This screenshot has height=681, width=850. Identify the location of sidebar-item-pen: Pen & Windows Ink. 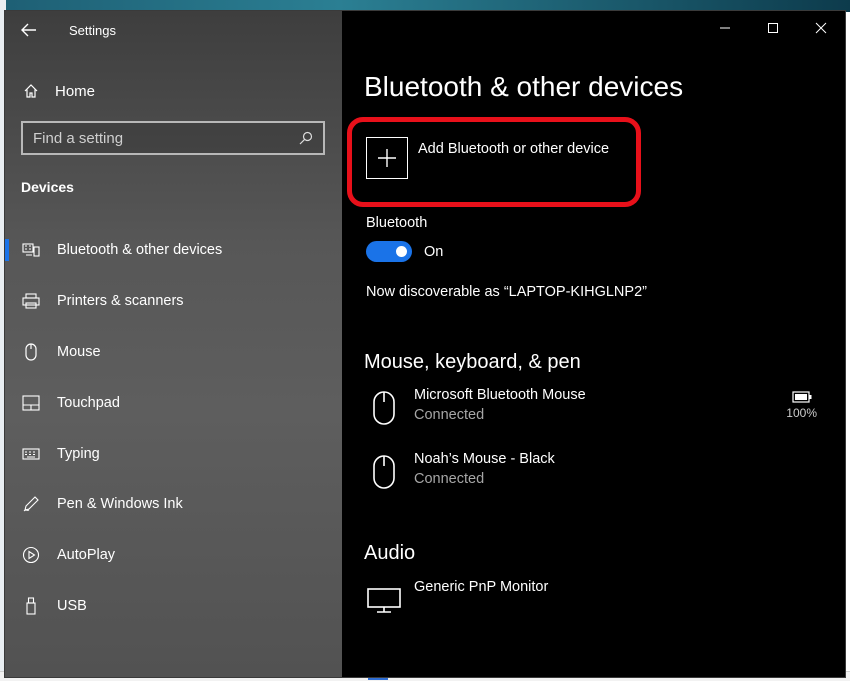
(173, 504).